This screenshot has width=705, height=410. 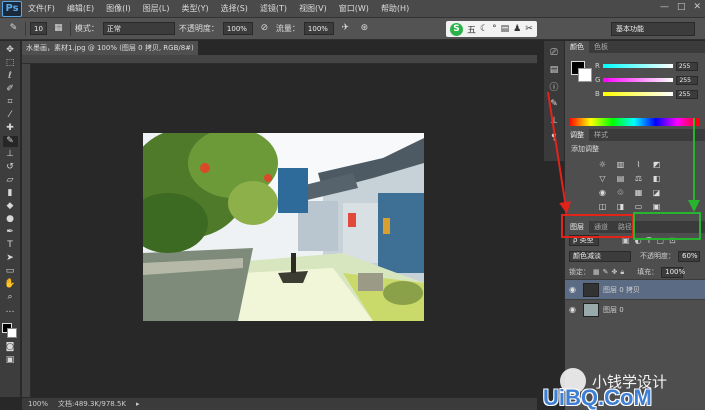 I want to click on flow-input: 100%, so click(x=318, y=28).